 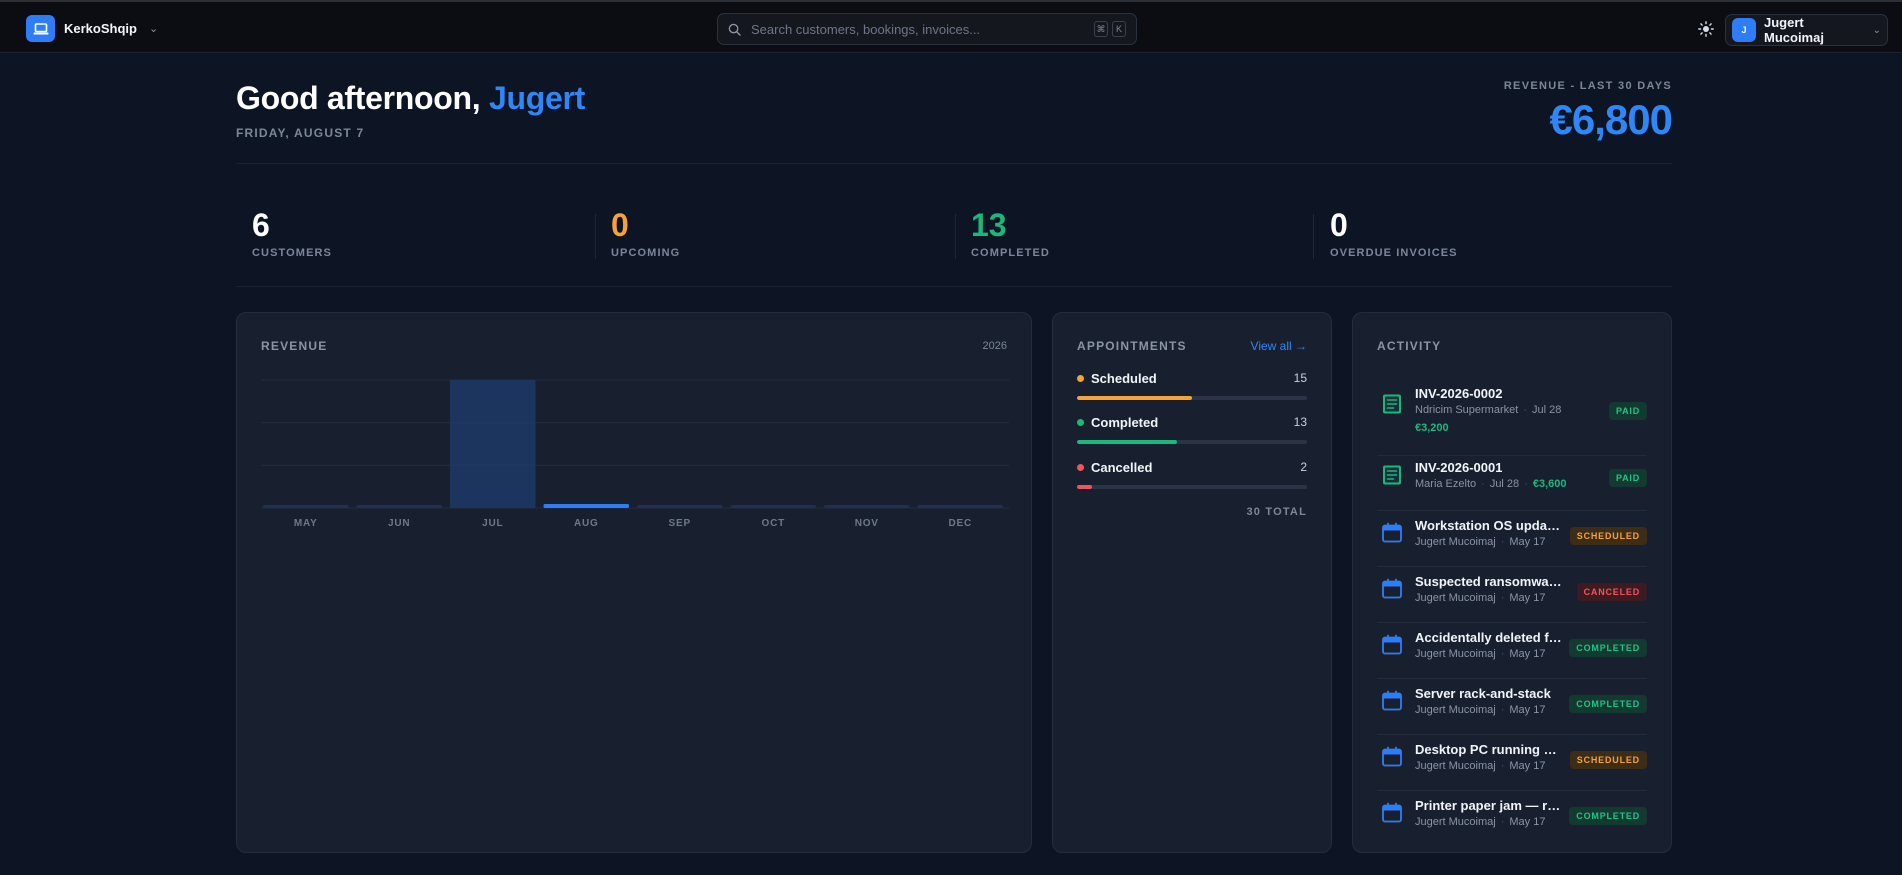 I want to click on stat-label: UPCOMING, so click(x=646, y=253).